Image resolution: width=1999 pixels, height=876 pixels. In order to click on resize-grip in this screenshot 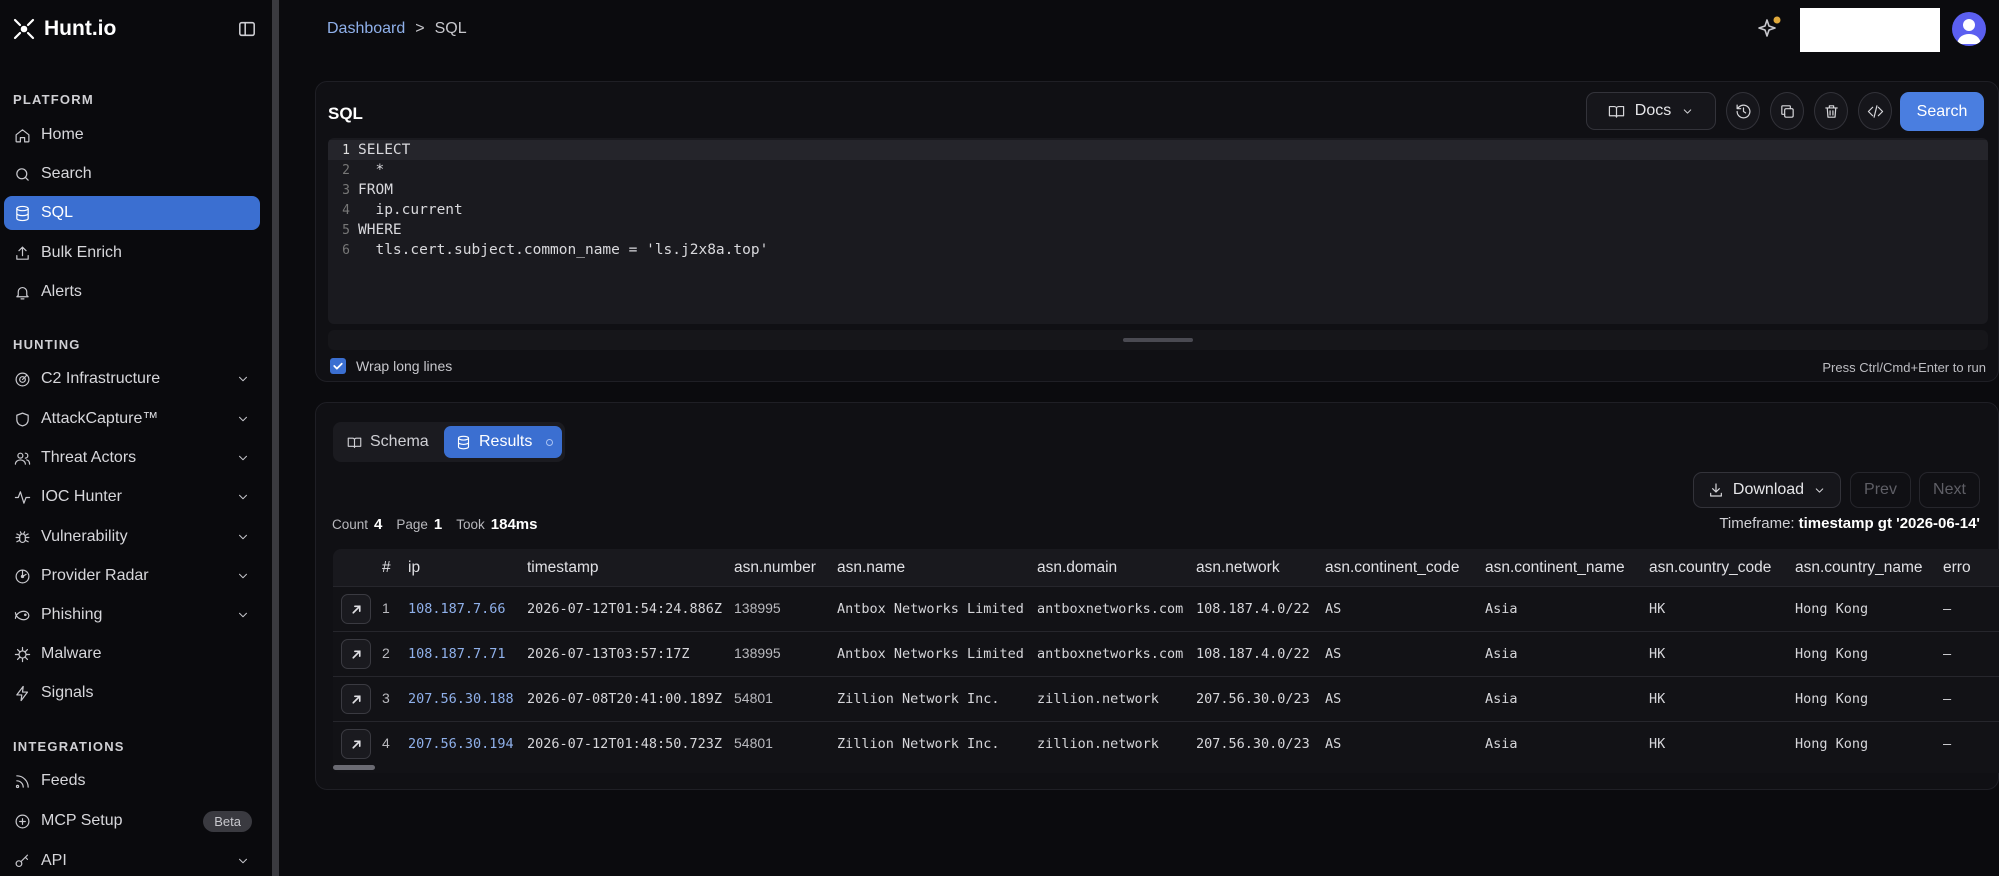, I will do `click(1158, 340)`.